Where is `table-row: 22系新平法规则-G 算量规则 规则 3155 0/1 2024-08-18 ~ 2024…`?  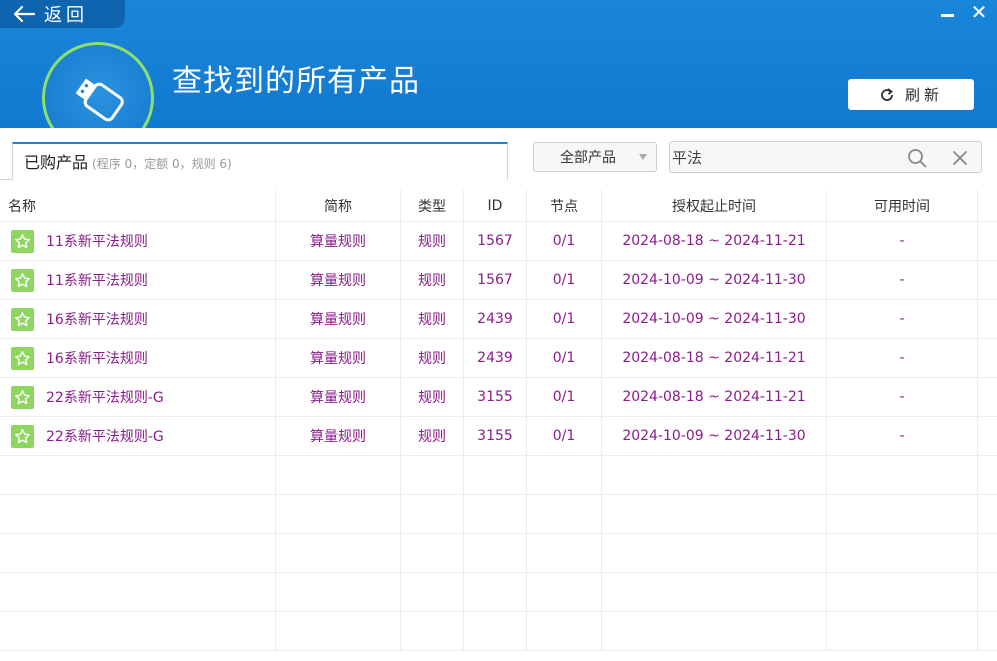
table-row: 22系新平法规则-G 算量规则 规则 3155 0/1 2024-08-18 ~ 2024… is located at coordinates (498, 397).